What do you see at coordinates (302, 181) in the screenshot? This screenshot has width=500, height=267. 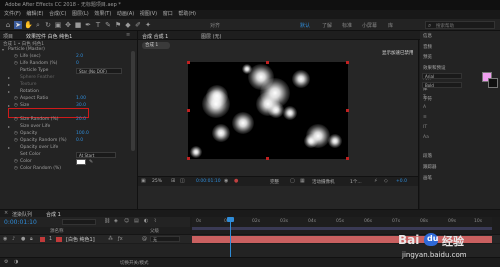 I see `transparency-grid-icon: ▦` at bounding box center [302, 181].